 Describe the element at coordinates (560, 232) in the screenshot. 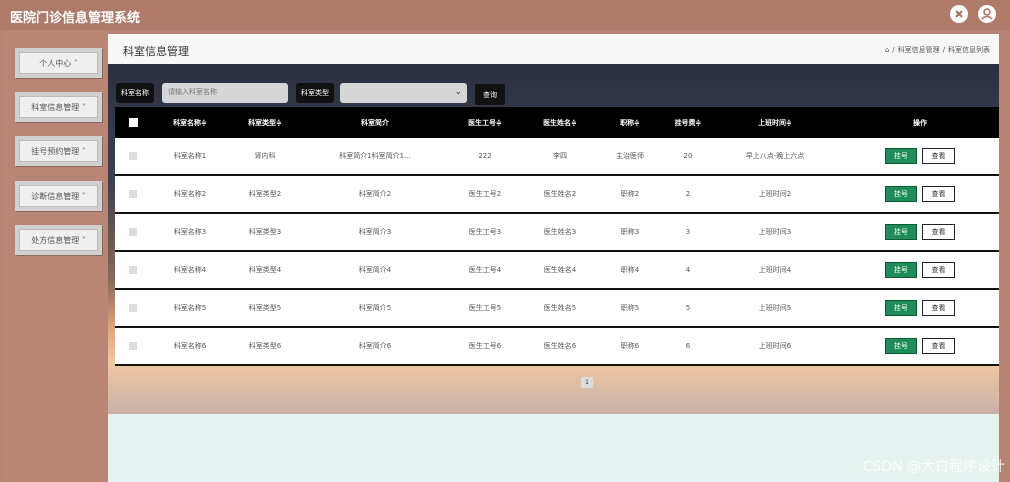

I see `cell-doctor-name: 医生姓名3` at that location.